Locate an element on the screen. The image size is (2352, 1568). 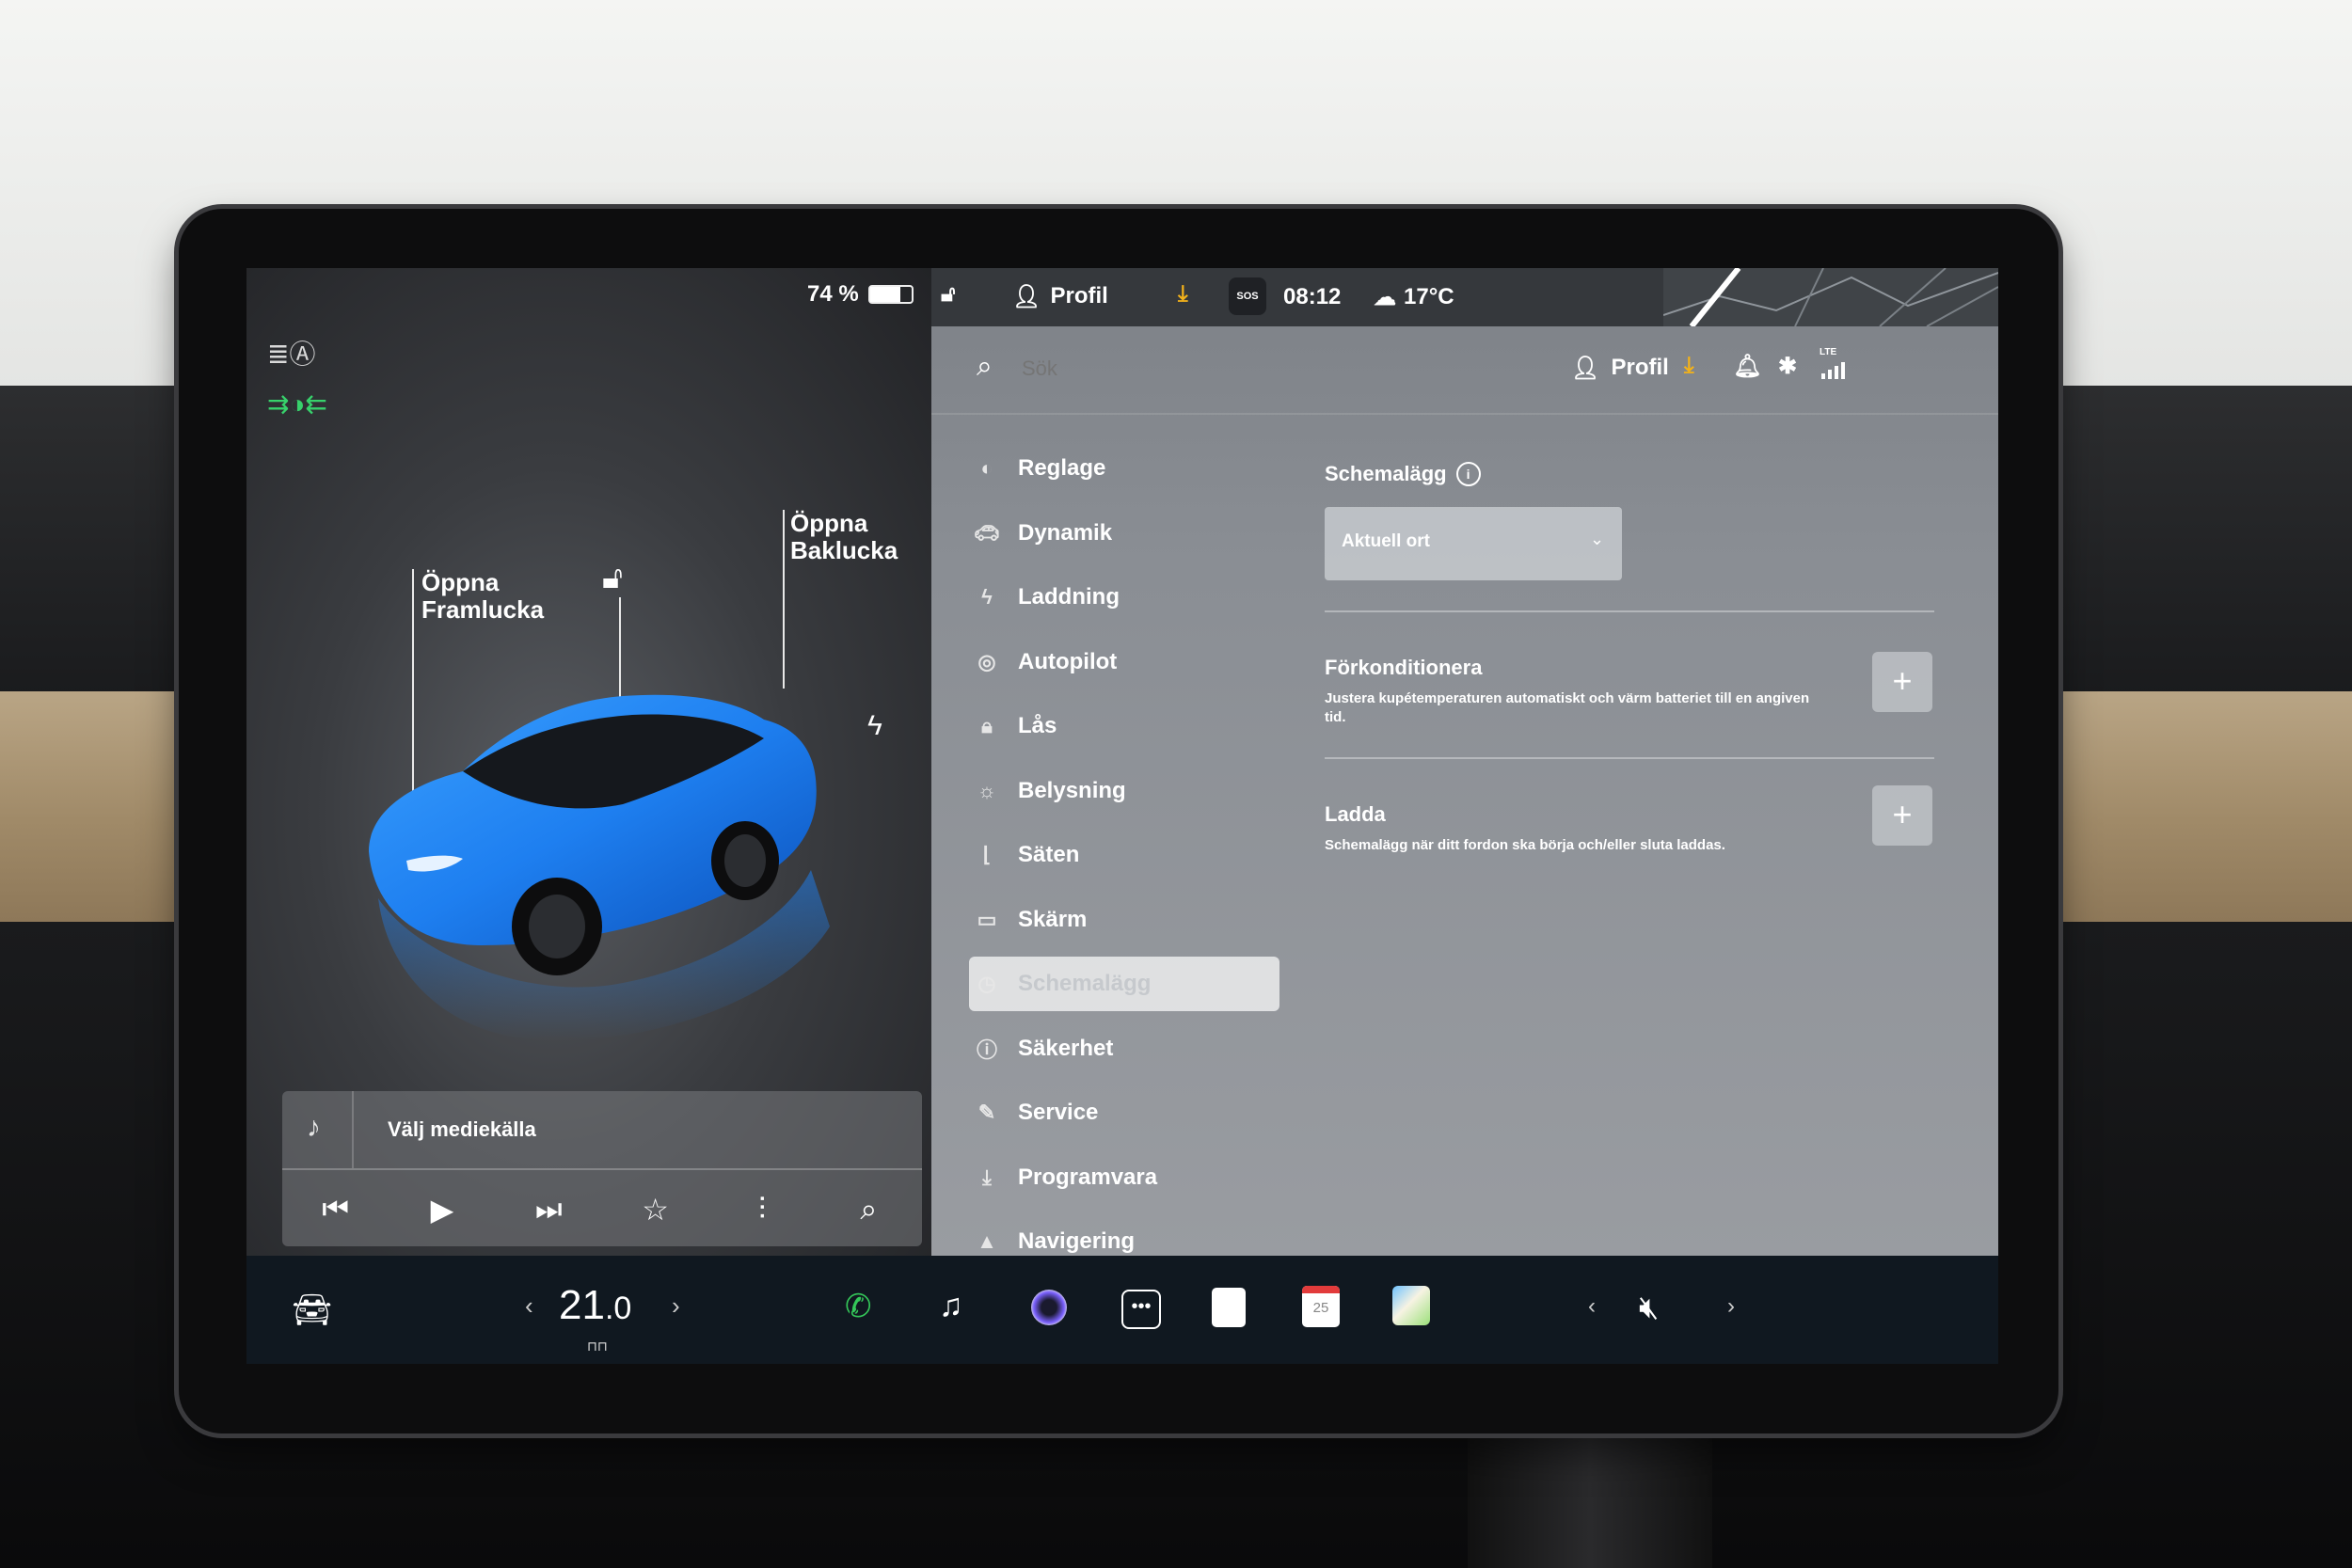
menu-item-label: Dynamik is located at coordinates (1065, 532).